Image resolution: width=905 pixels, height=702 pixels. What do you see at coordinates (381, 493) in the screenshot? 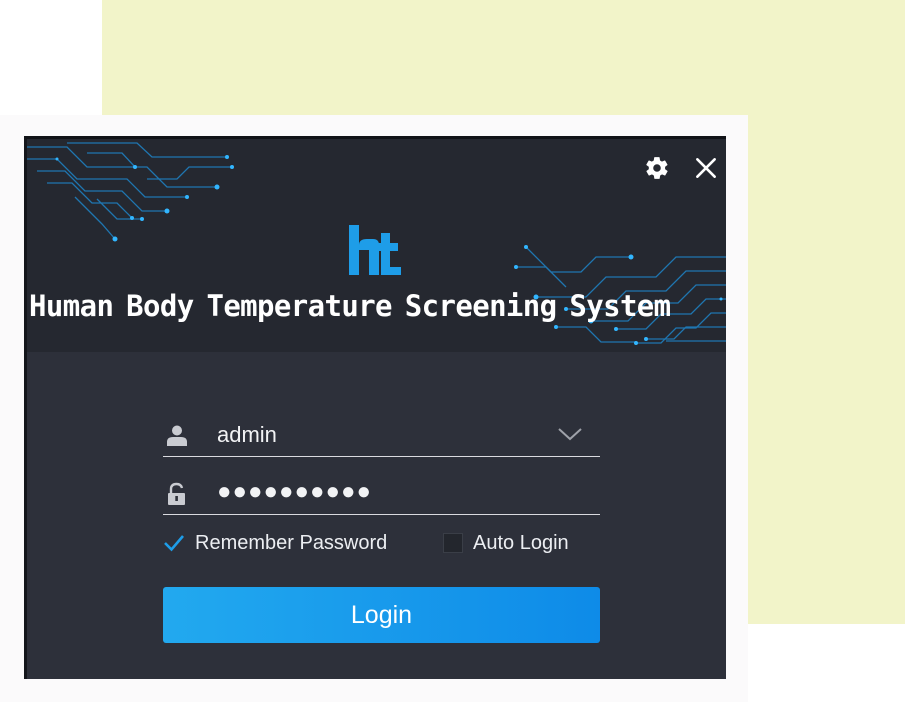
I see `password-field: ●●●●●●●●●●` at bounding box center [381, 493].